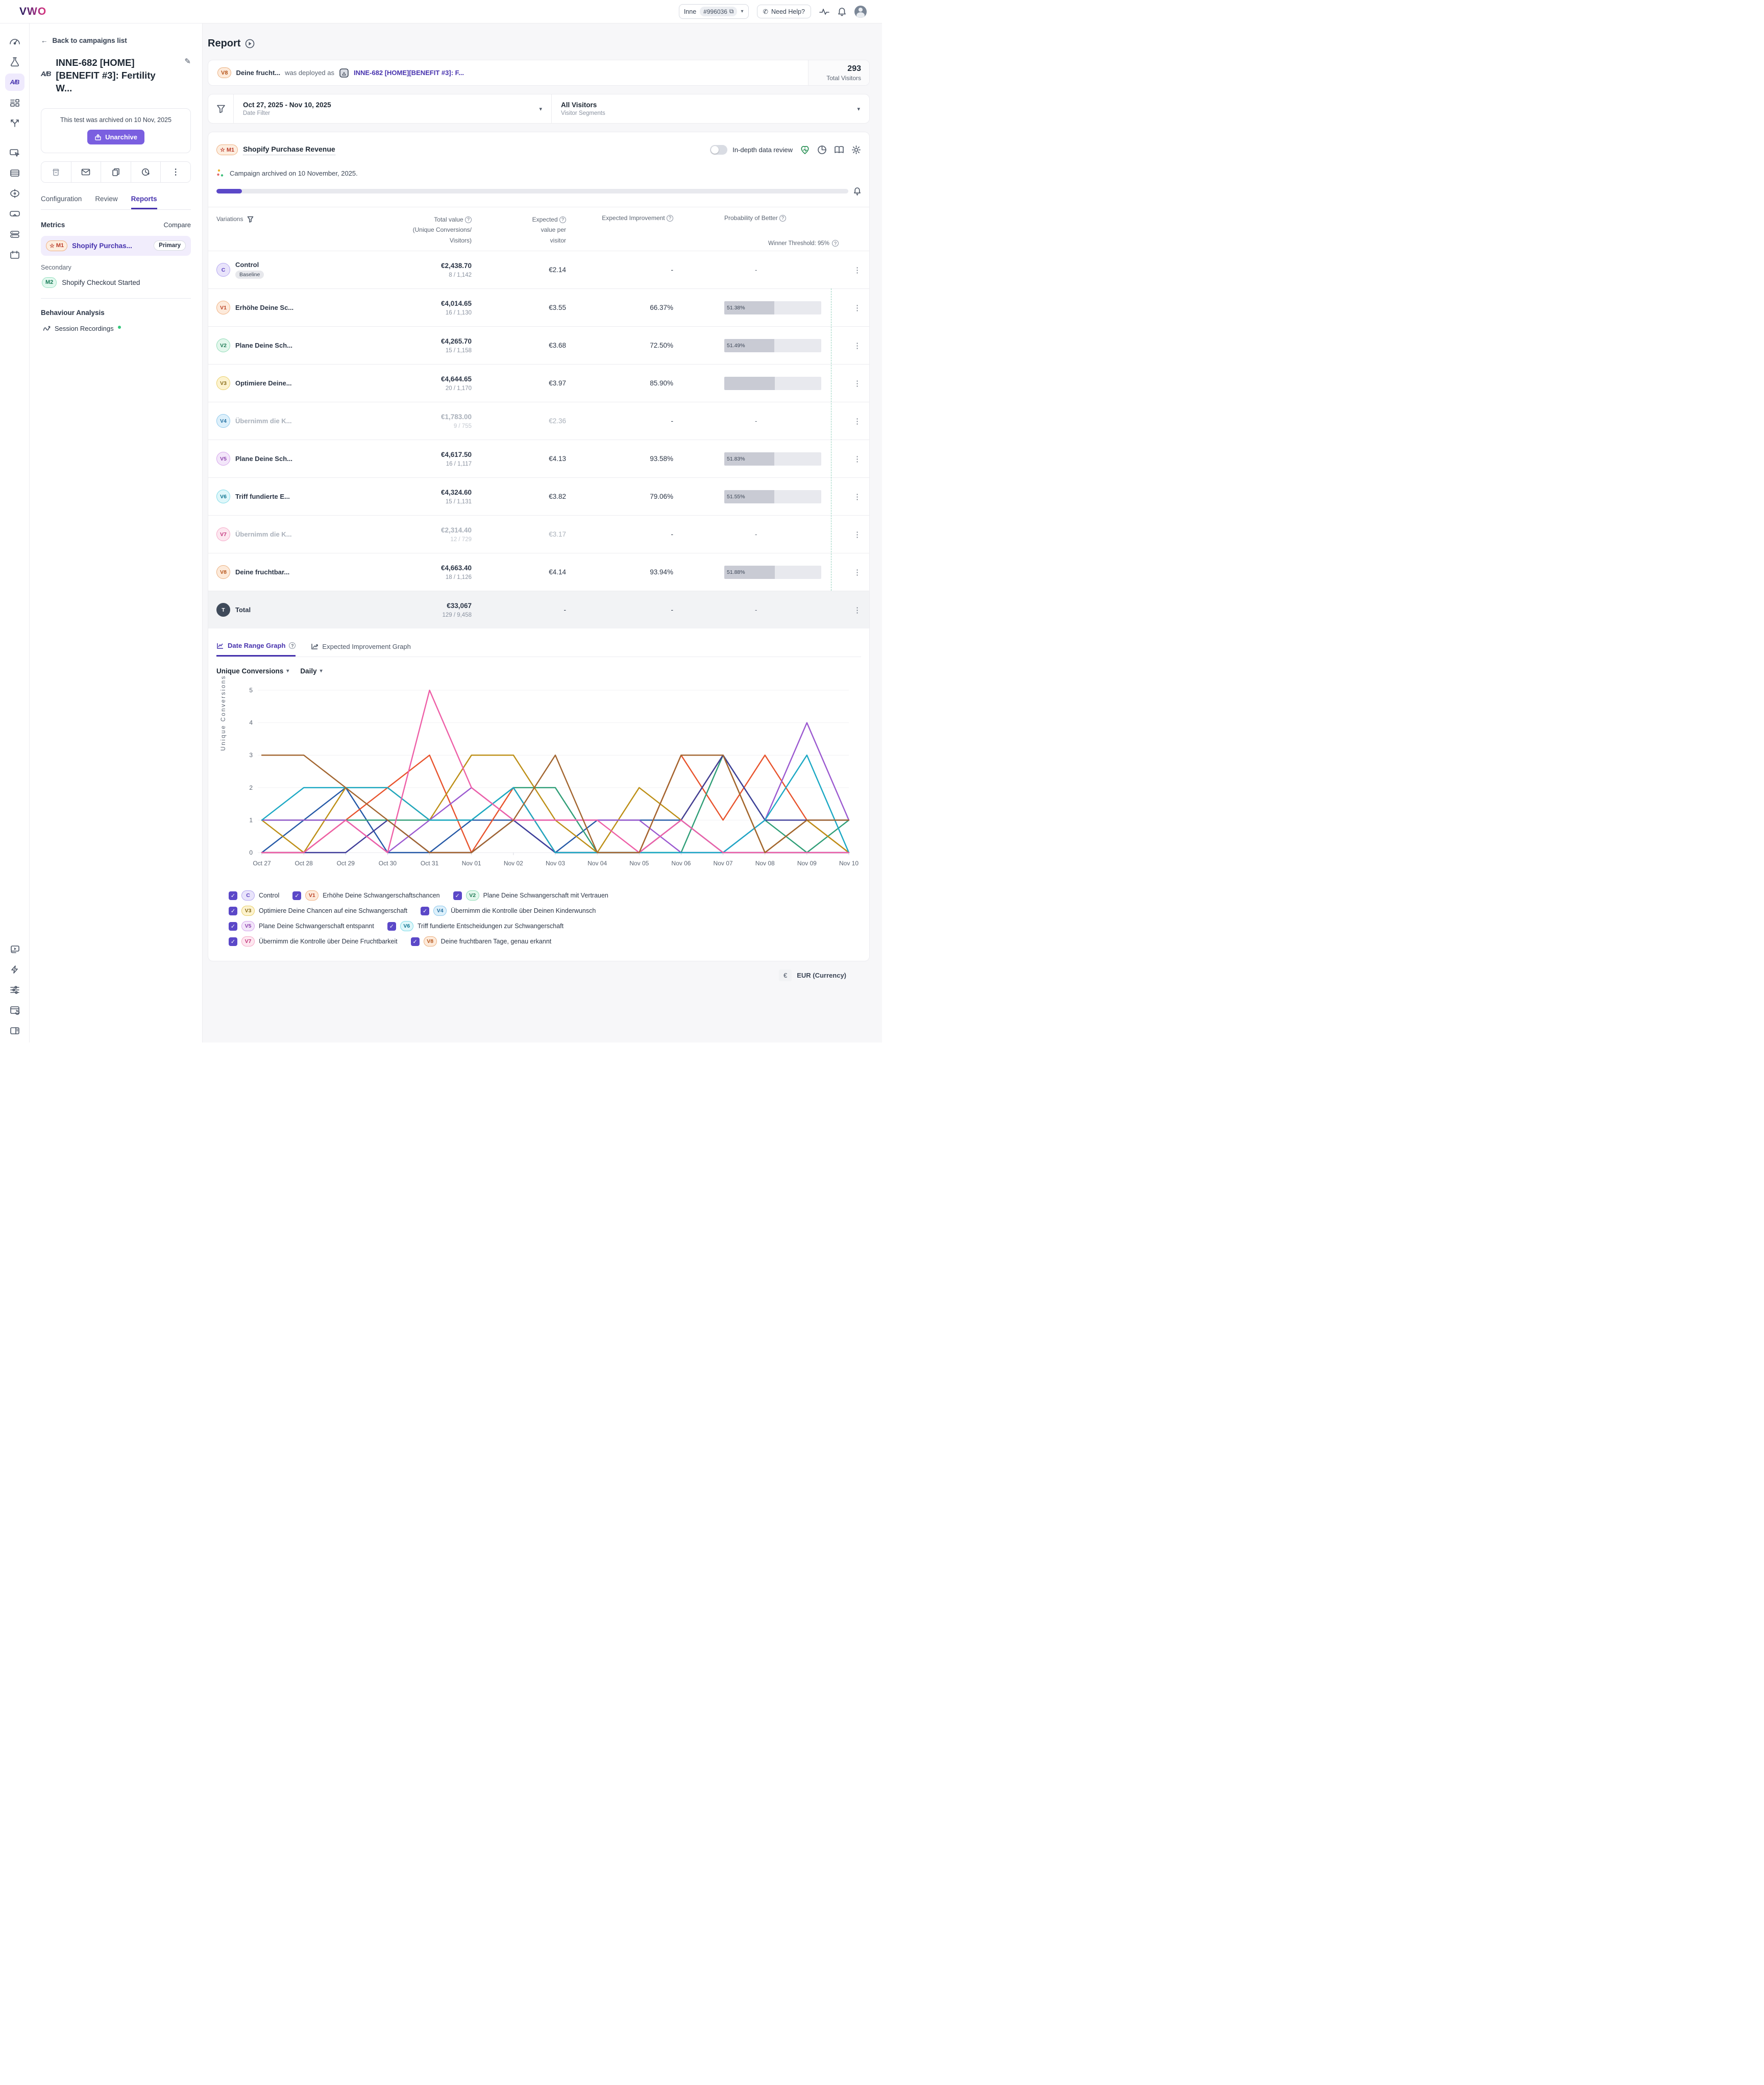 The image size is (1764, 2085). Describe the element at coordinates (146, 171) in the screenshot. I see `history-button` at that location.